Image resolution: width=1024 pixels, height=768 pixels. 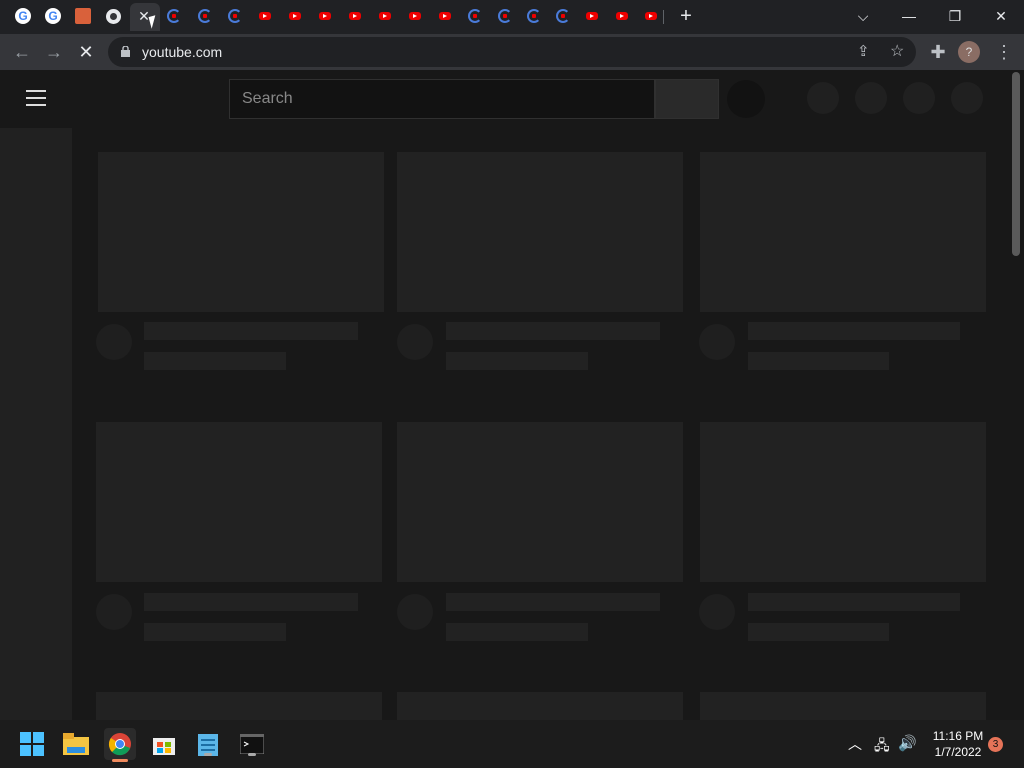 I want to click on forward-button: →, so click(x=54, y=52).